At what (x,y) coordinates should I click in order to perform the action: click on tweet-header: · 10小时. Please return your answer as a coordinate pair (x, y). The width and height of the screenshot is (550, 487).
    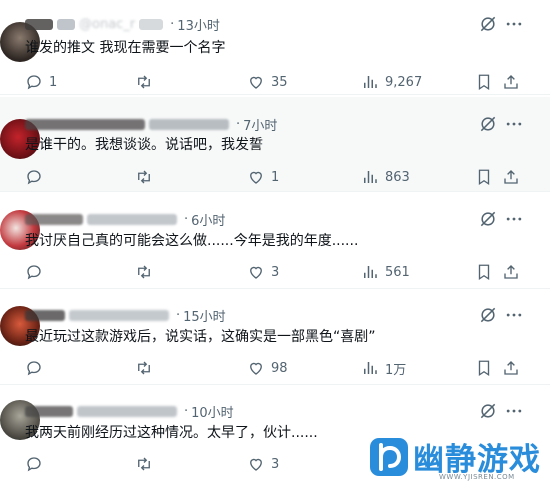
    Looking at the image, I should click on (129, 411).